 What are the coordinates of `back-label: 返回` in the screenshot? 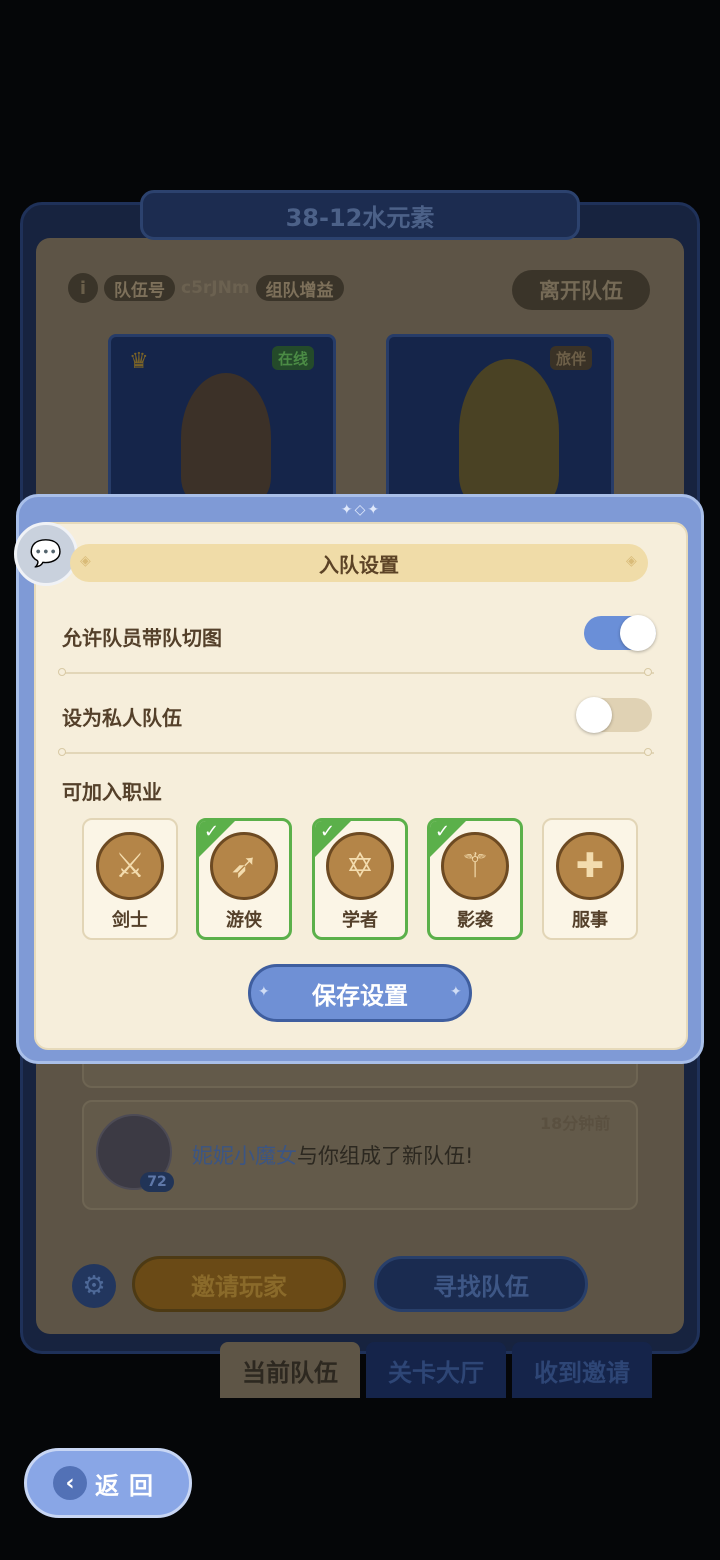 It's located at (129, 1485).